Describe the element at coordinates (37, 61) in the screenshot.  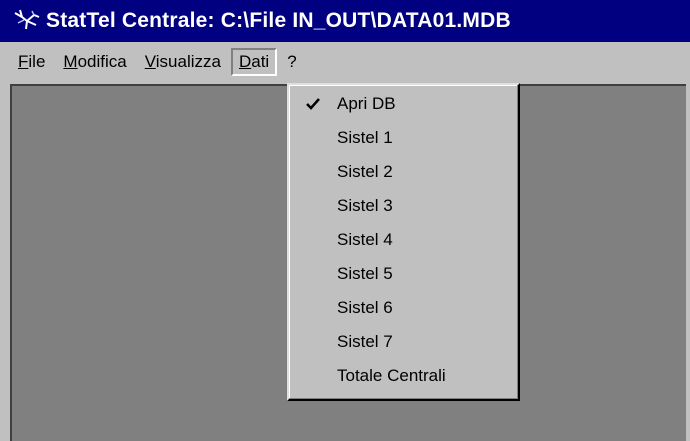
I see `menu-file-label: ile` at that location.